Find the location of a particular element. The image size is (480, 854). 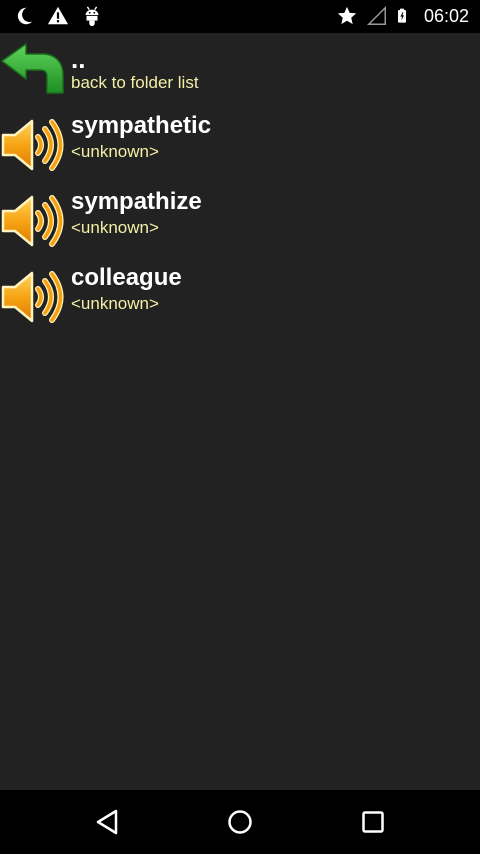

nav-back-button is located at coordinates (107, 822).